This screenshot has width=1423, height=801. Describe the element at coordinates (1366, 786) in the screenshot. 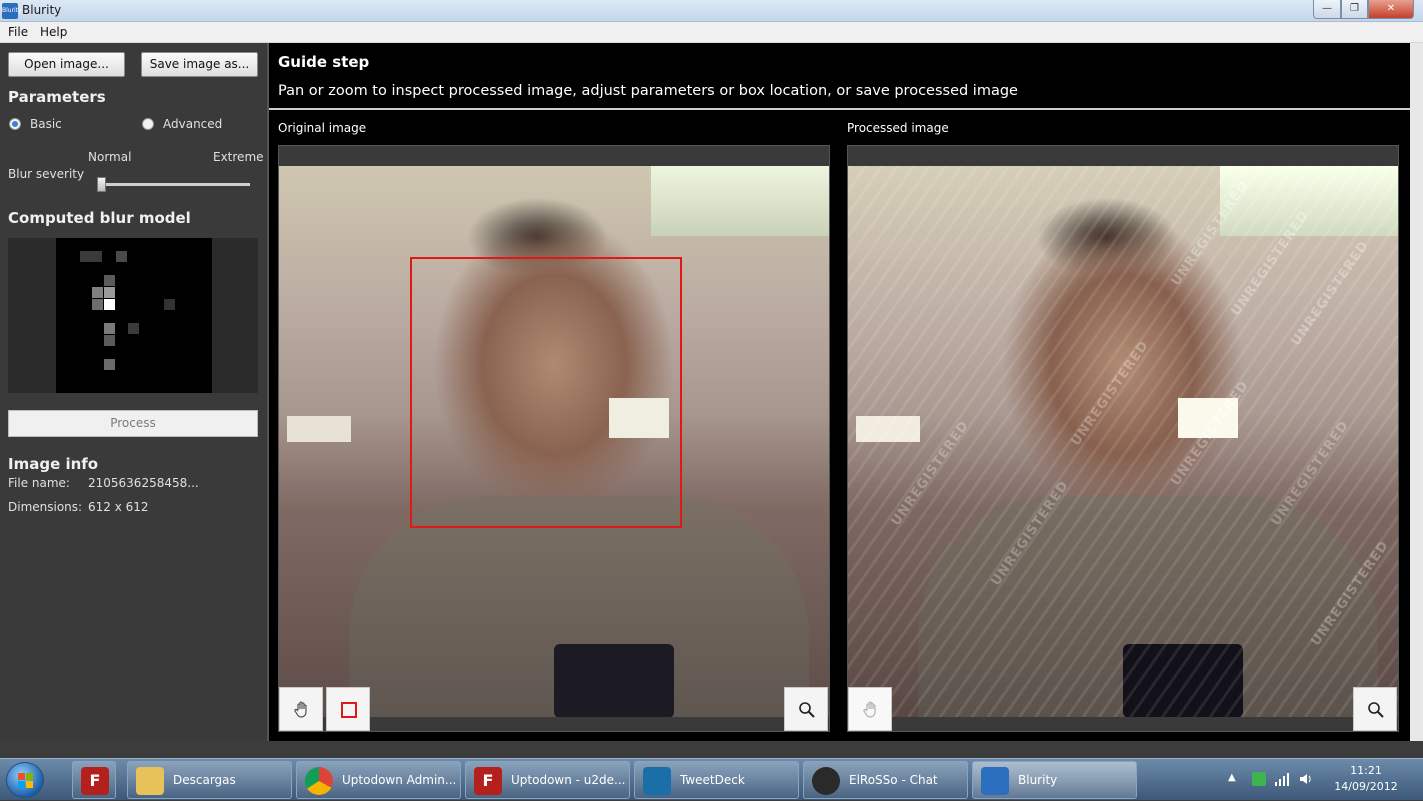

I see `clock-date: 14/09/2012` at that location.